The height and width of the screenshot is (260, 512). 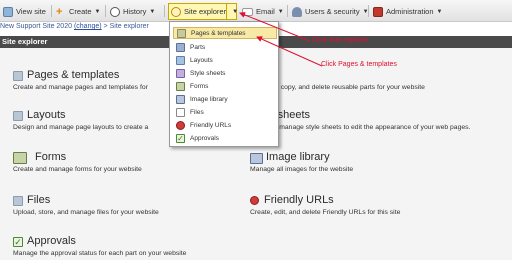 I want to click on annotation-arrows, so click(x=281, y=39).